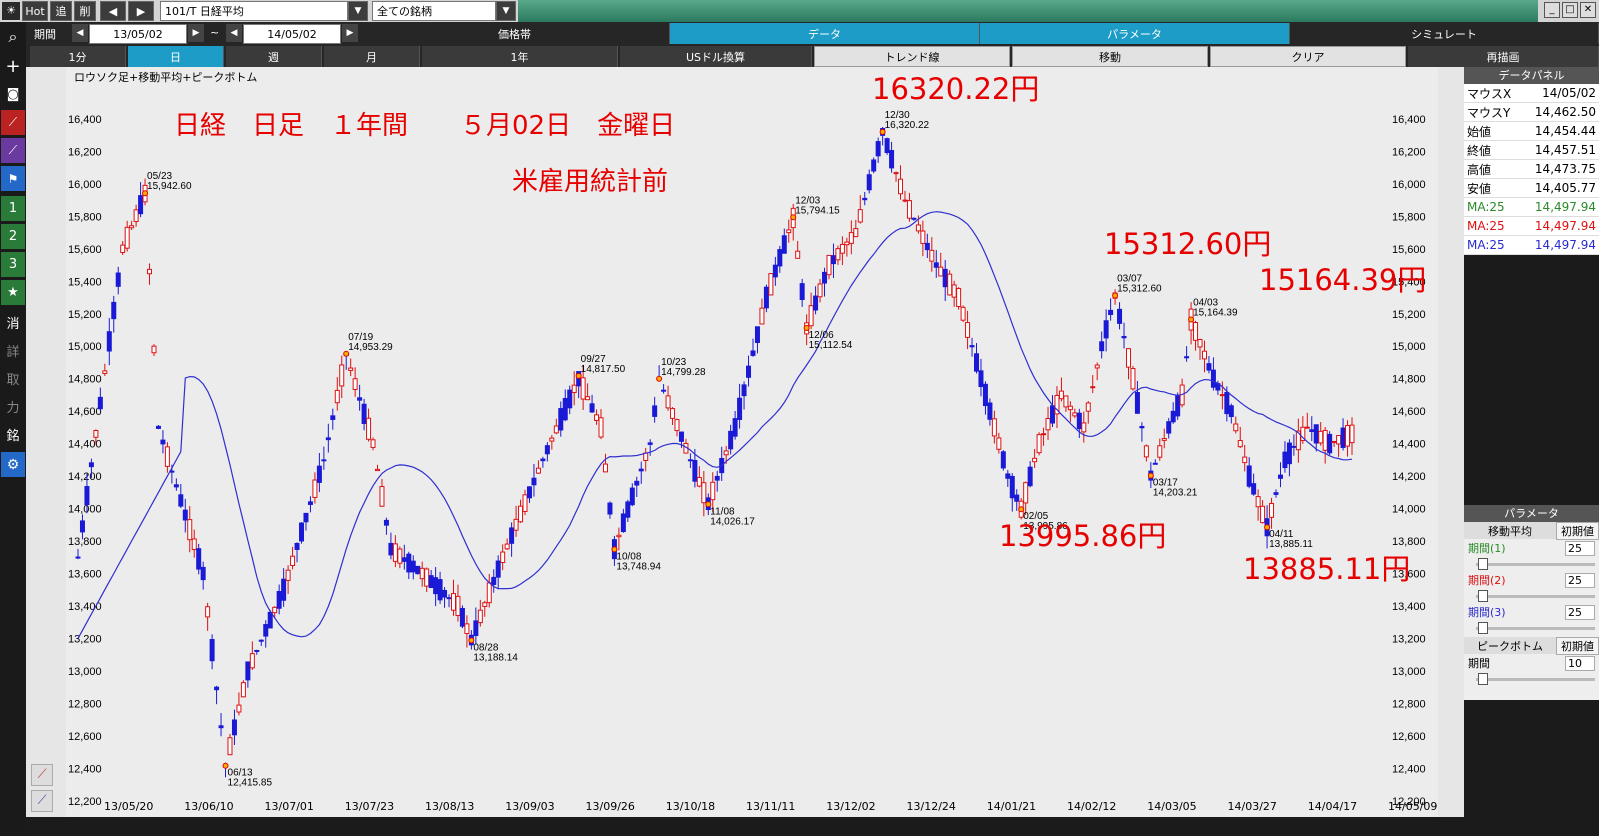  Describe the element at coordinates (138, 34) in the screenshot. I see `from-date-field: 13/05/02` at that location.